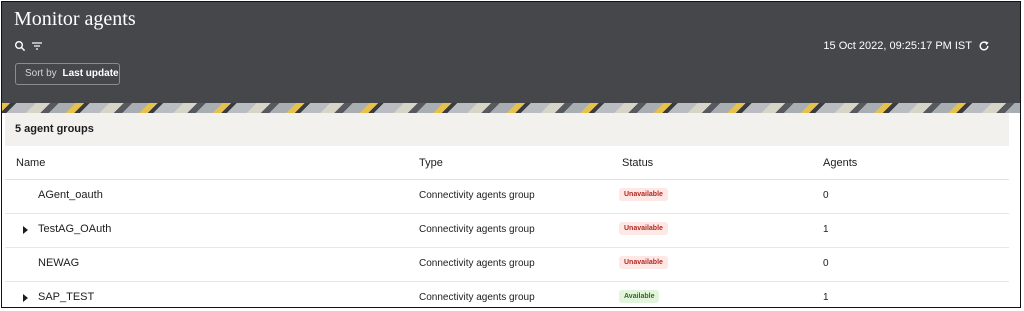 Image resolution: width=1024 pixels, height=311 pixels. Describe the element at coordinates (984, 45) in the screenshot. I see `refresh-icon` at that location.